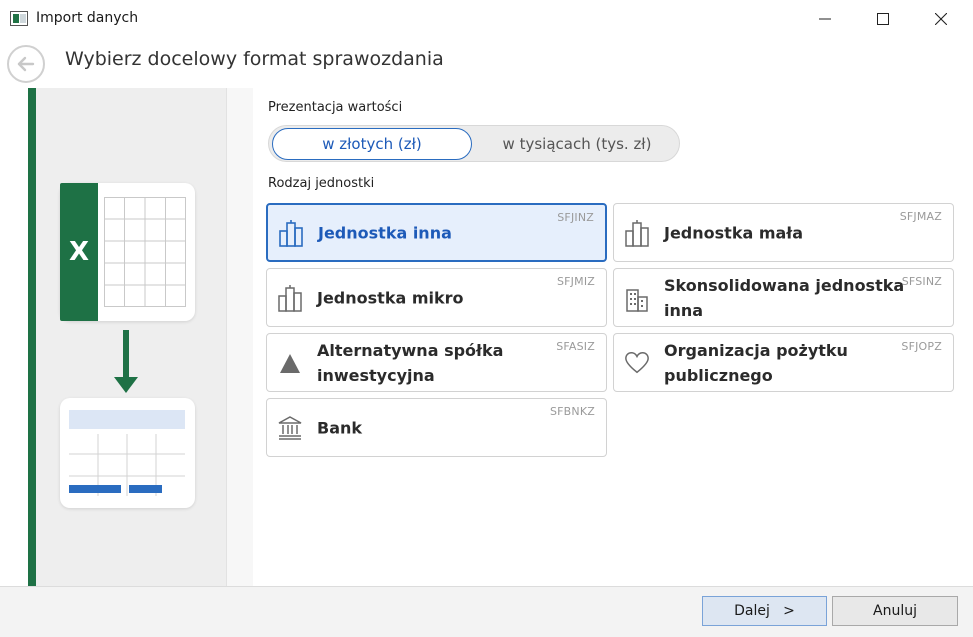 Image resolution: width=973 pixels, height=637 pixels. I want to click on unit-card-opp: Organizacja pożytku publicznego SFJOPZ, so click(783, 362).